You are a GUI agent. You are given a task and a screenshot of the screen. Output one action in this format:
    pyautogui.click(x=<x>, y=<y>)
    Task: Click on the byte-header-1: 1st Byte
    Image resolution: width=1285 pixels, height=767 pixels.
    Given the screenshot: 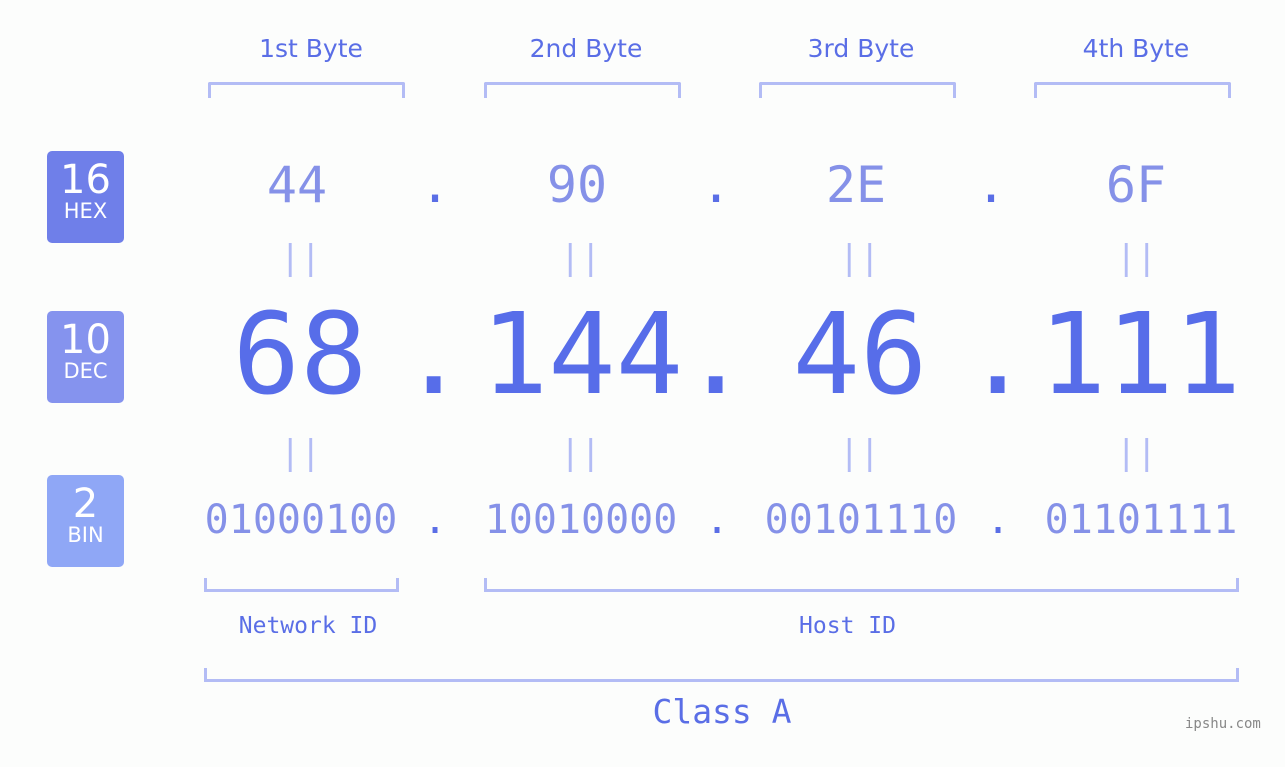 What is the action you would take?
    pyautogui.click(x=311, y=48)
    